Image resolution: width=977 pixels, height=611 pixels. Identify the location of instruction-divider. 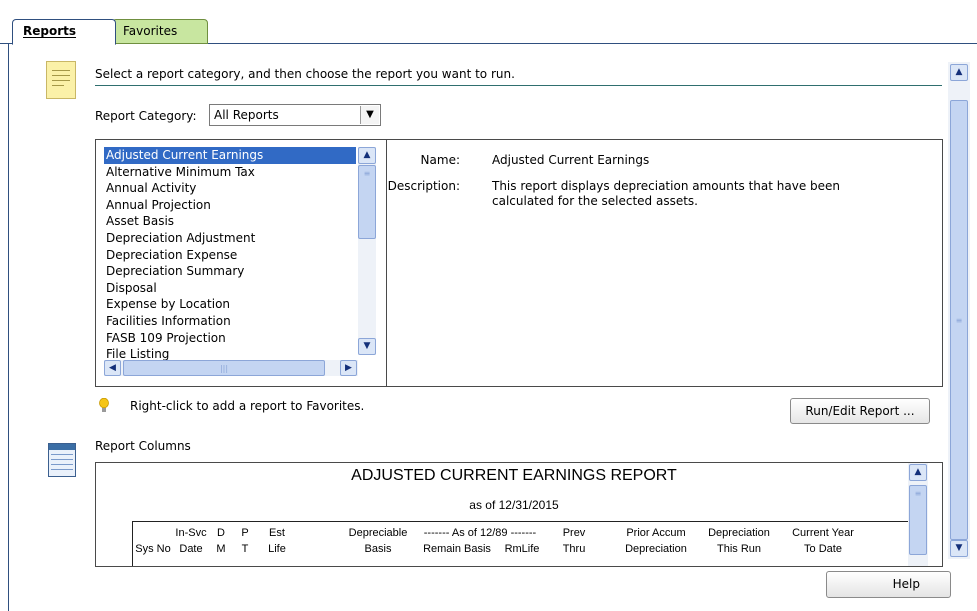
(518, 85).